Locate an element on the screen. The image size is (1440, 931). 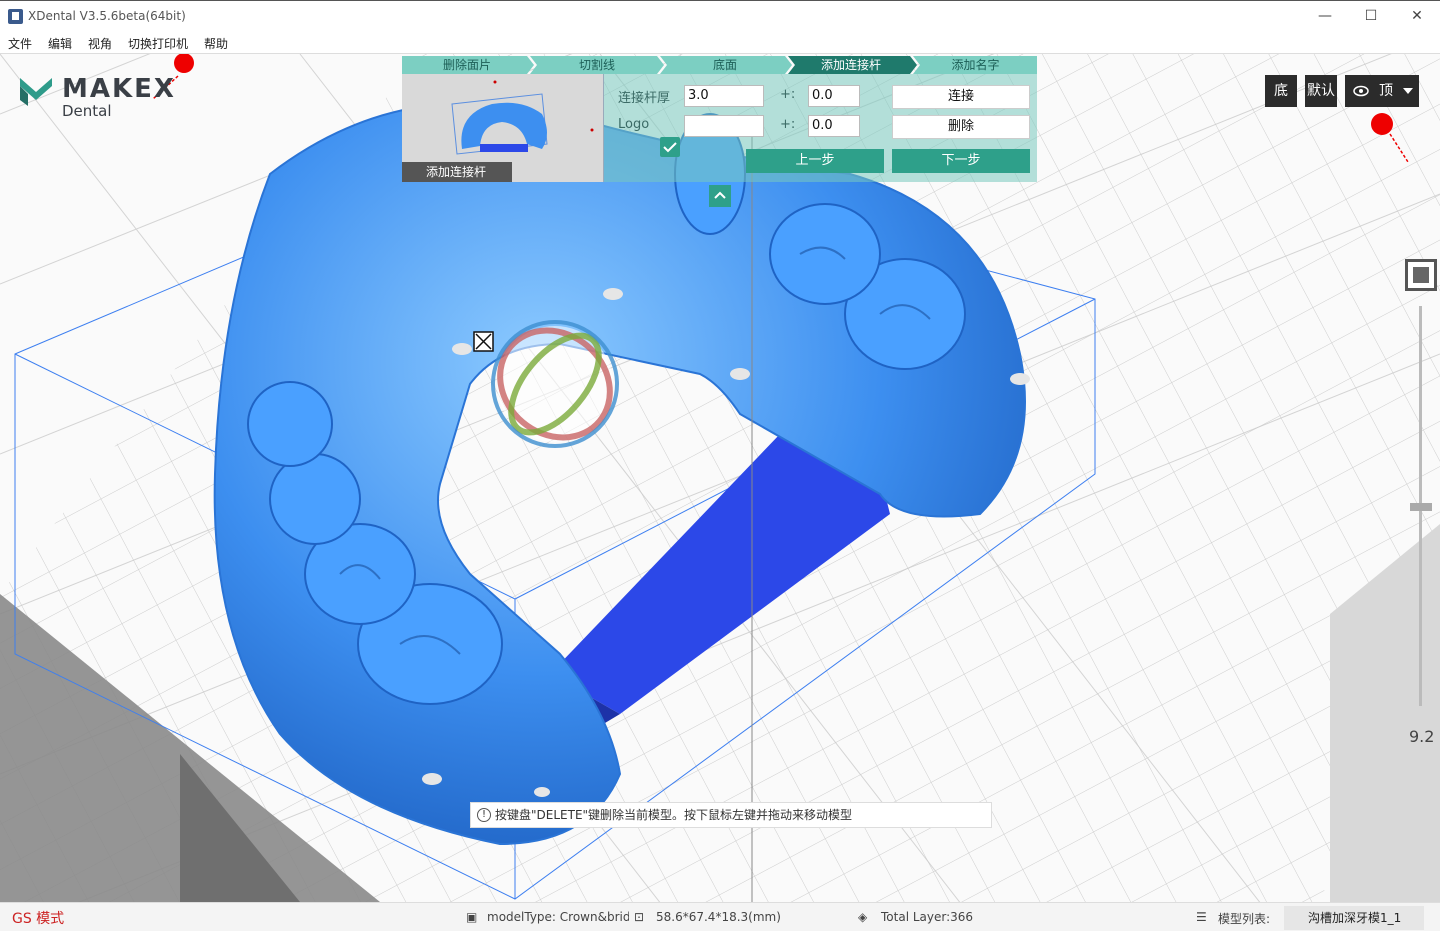
thickness-input: 3.0 is located at coordinates (724, 96).